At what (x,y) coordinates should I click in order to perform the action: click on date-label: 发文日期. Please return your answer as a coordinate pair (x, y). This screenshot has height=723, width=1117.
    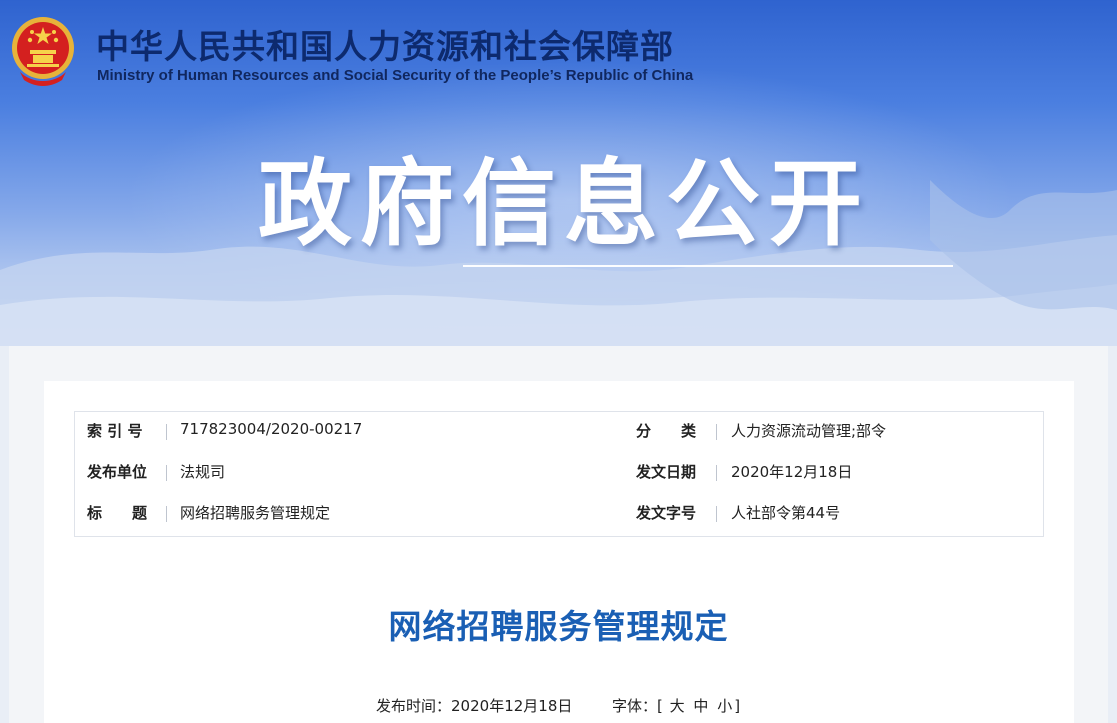
    Looking at the image, I should click on (666, 472).